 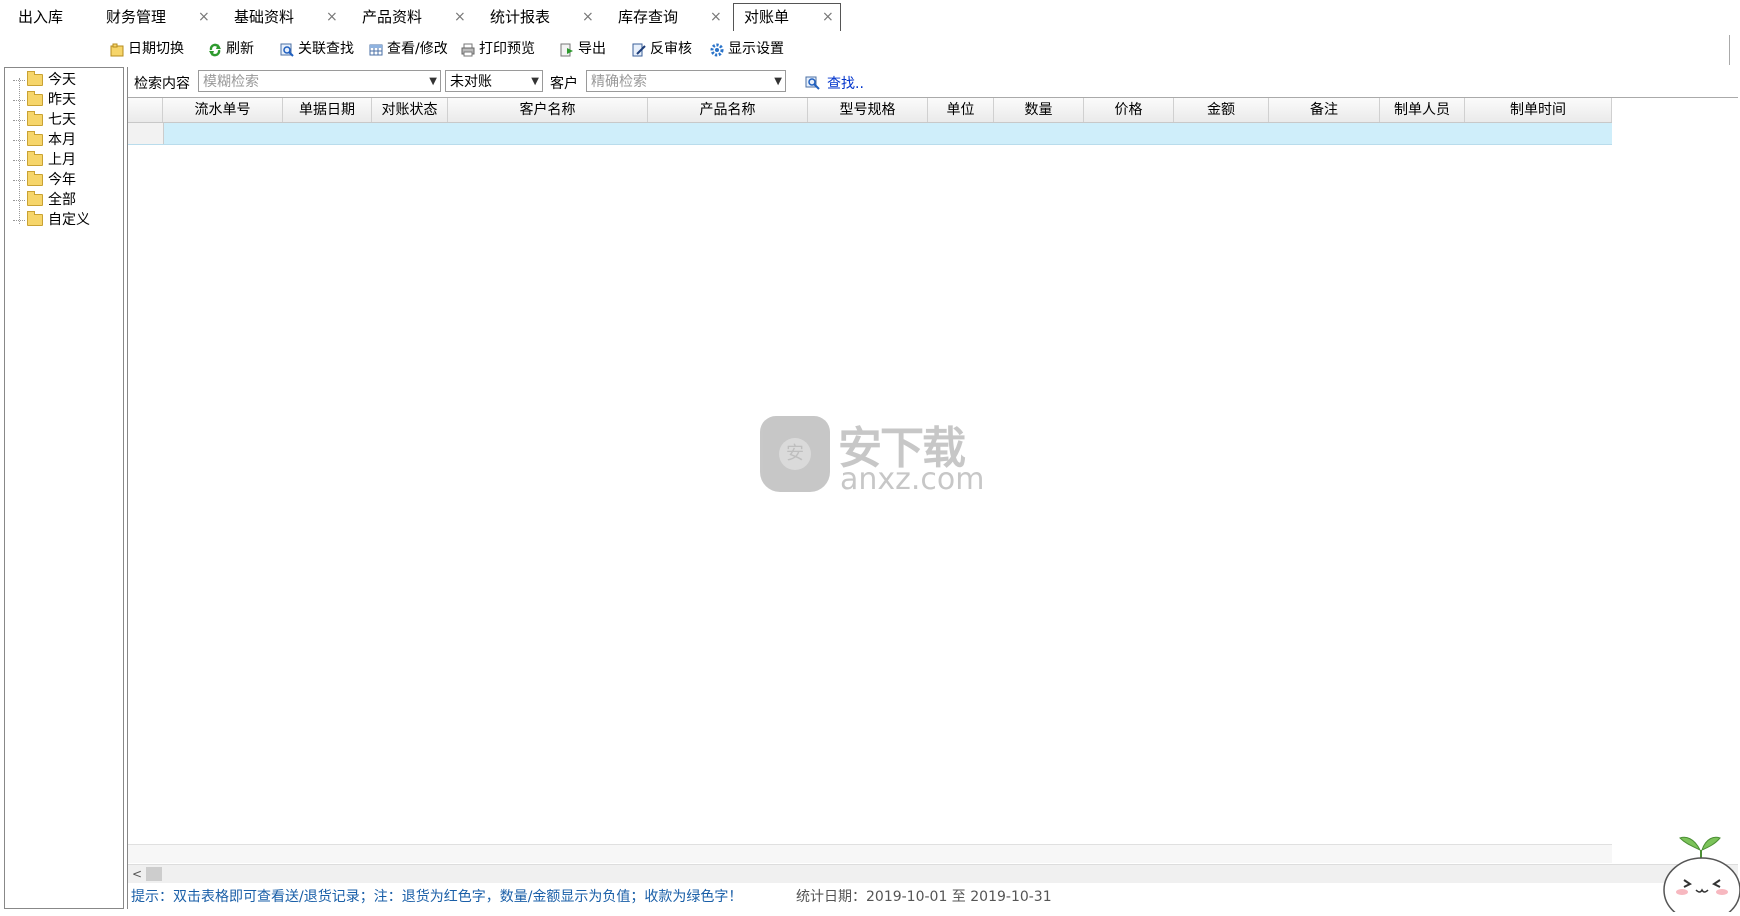 I want to click on tree-item-custom: 自定义, so click(x=51, y=220).